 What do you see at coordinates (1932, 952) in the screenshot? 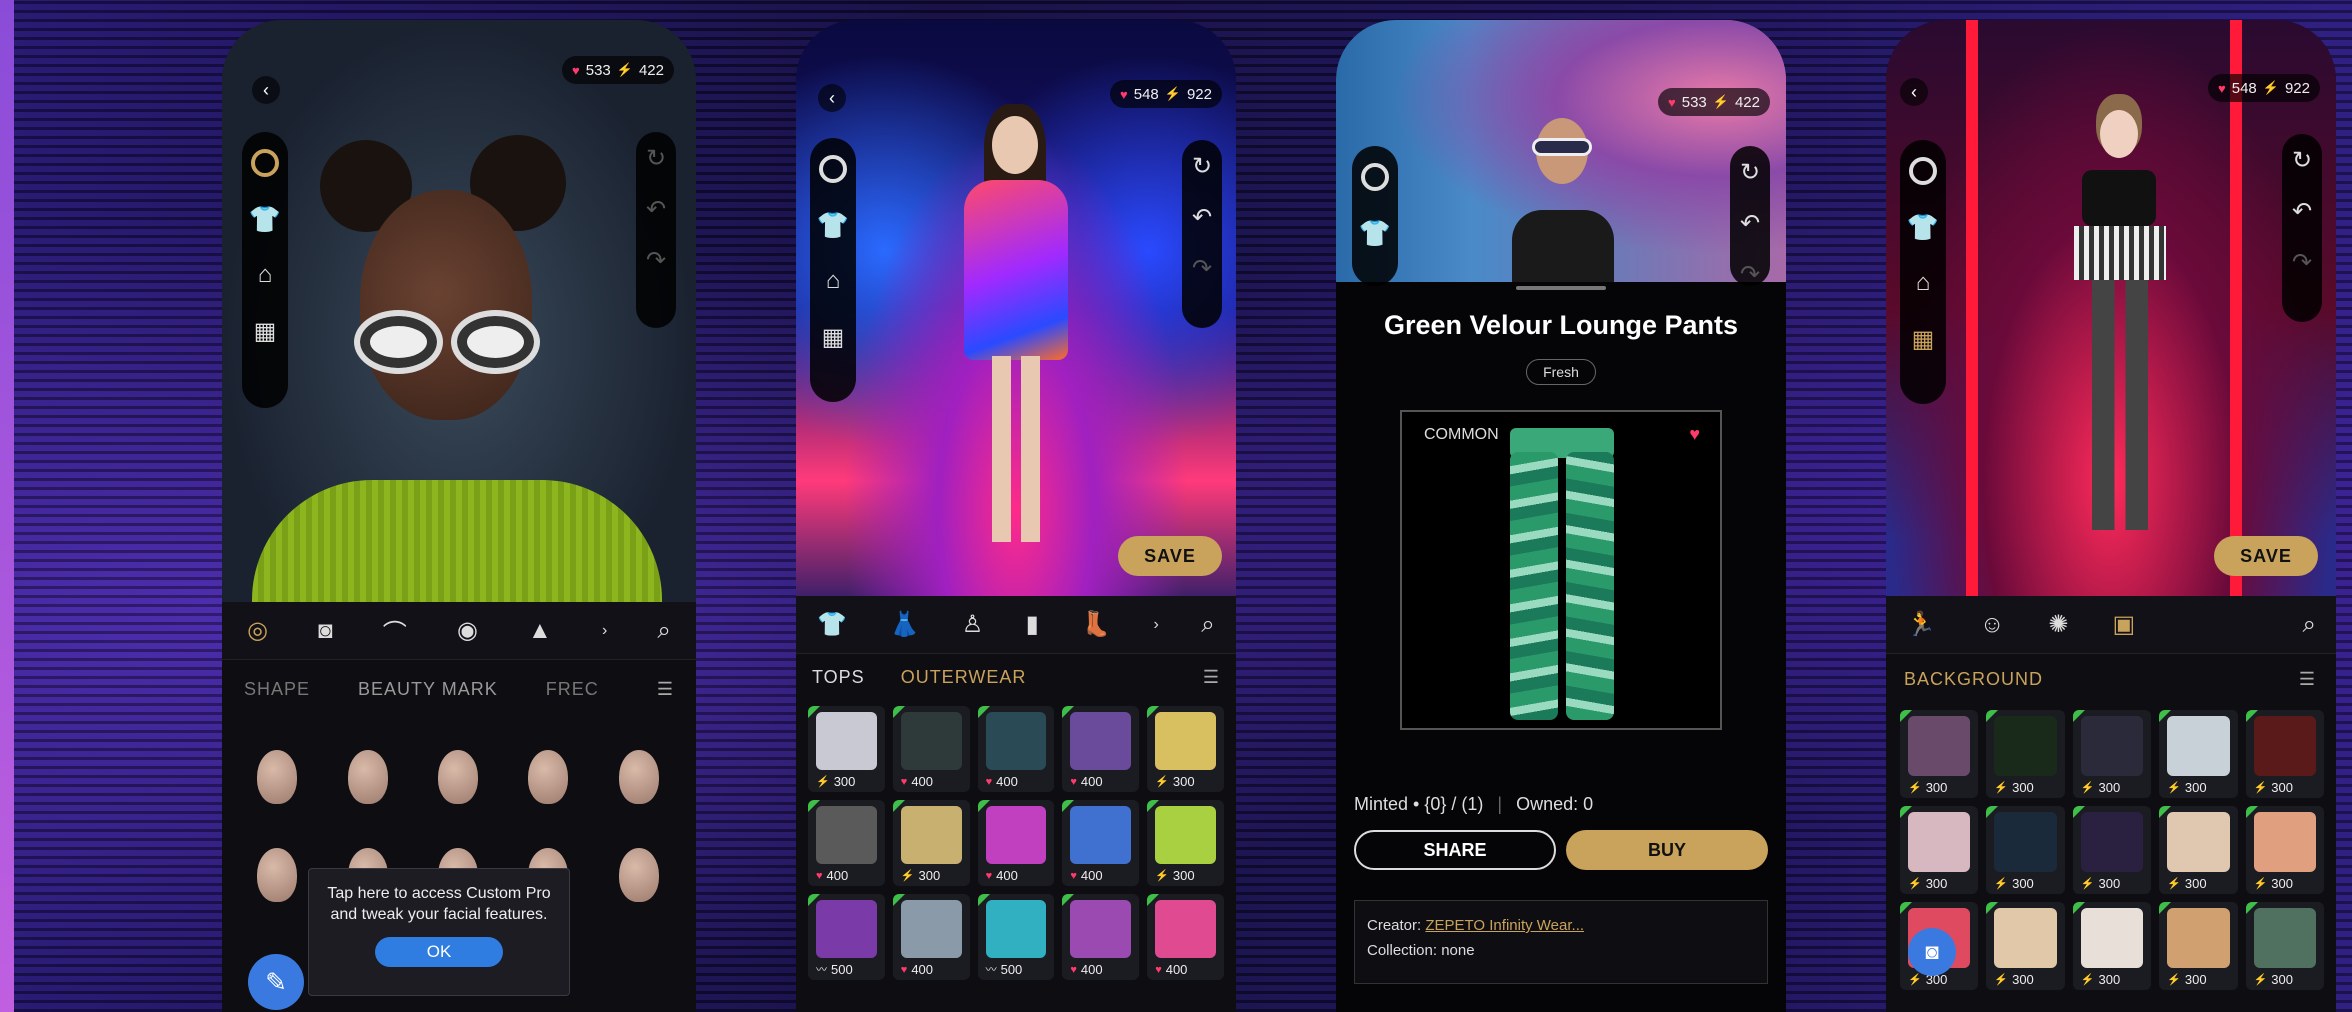
I see `camera-button: ◙` at bounding box center [1932, 952].